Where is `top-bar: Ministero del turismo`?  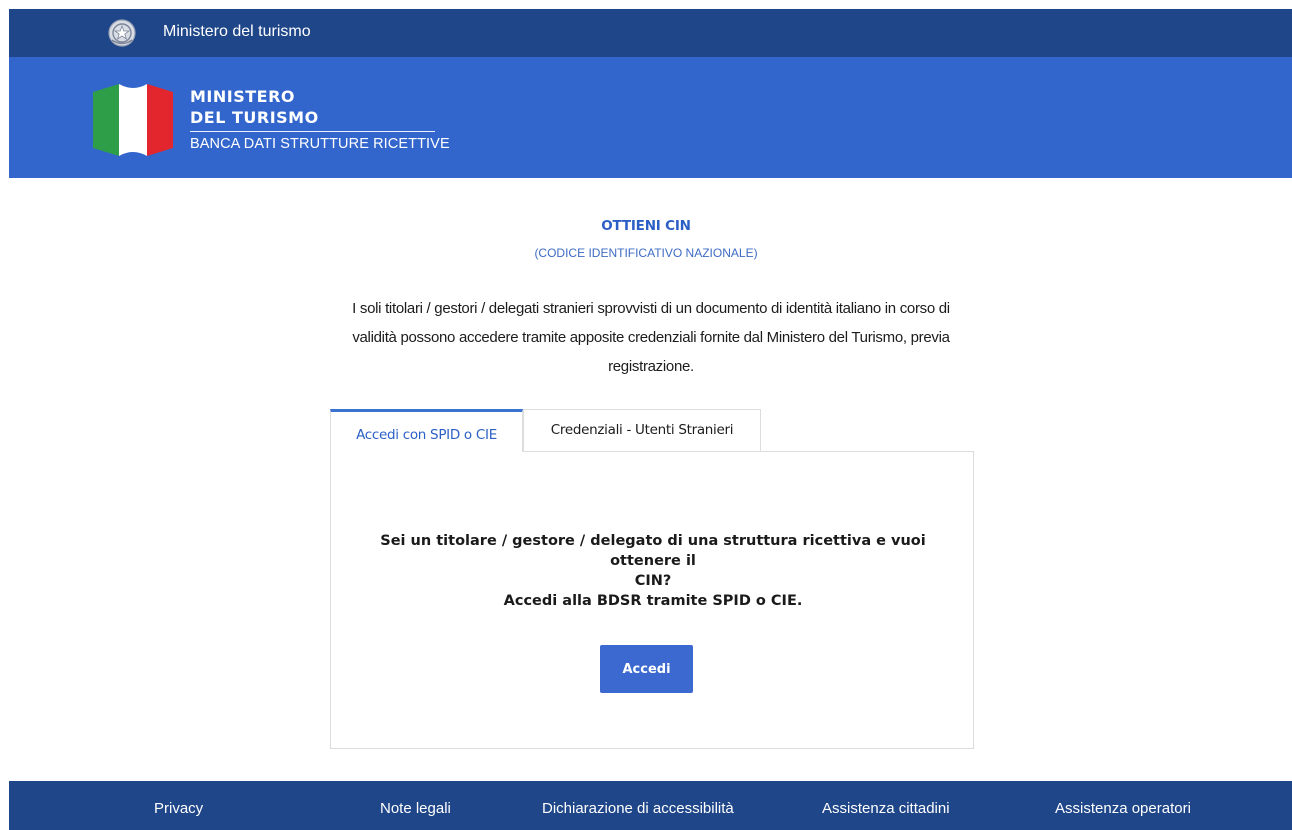
top-bar: Ministero del turismo is located at coordinates (650, 33).